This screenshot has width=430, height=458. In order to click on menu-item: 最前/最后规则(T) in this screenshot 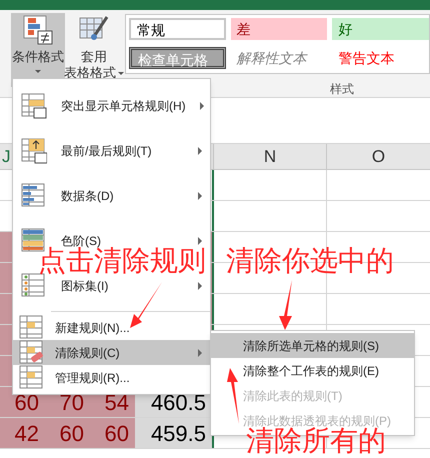, I will do `click(111, 150)`.